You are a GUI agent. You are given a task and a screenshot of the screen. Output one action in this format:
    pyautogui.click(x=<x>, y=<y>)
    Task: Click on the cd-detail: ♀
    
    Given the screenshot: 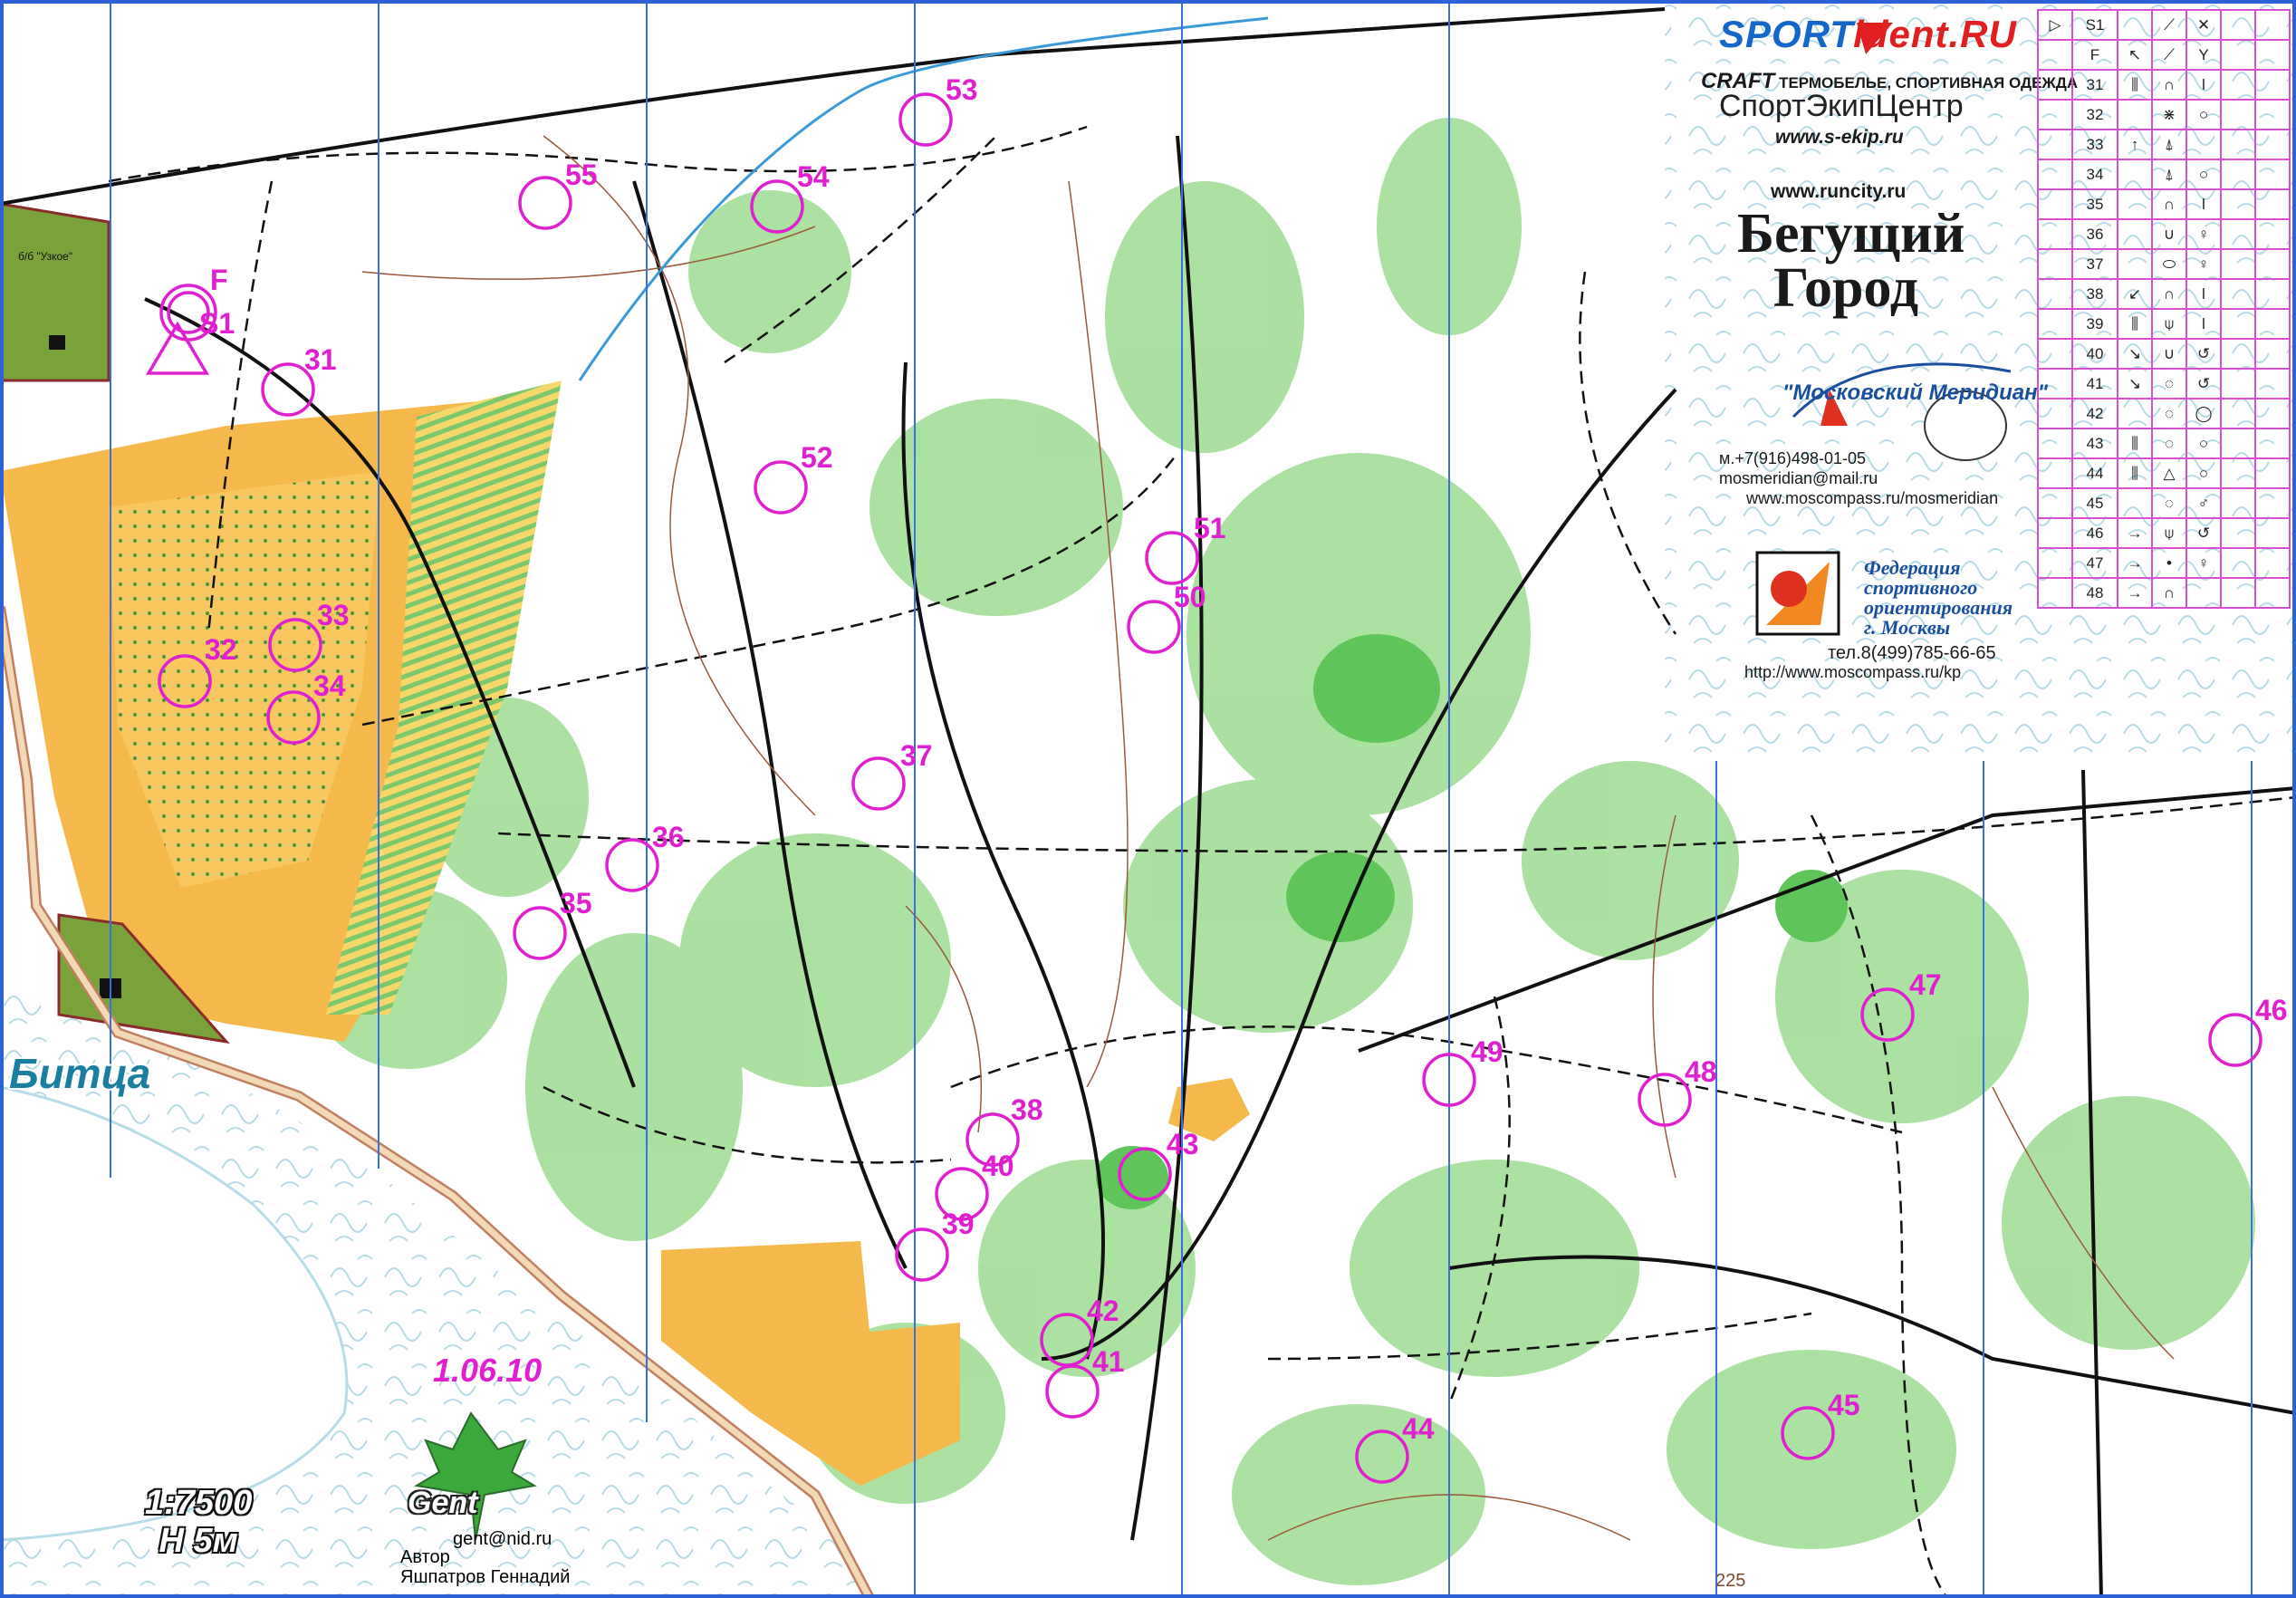 What is the action you would take?
    pyautogui.click(x=2204, y=234)
    